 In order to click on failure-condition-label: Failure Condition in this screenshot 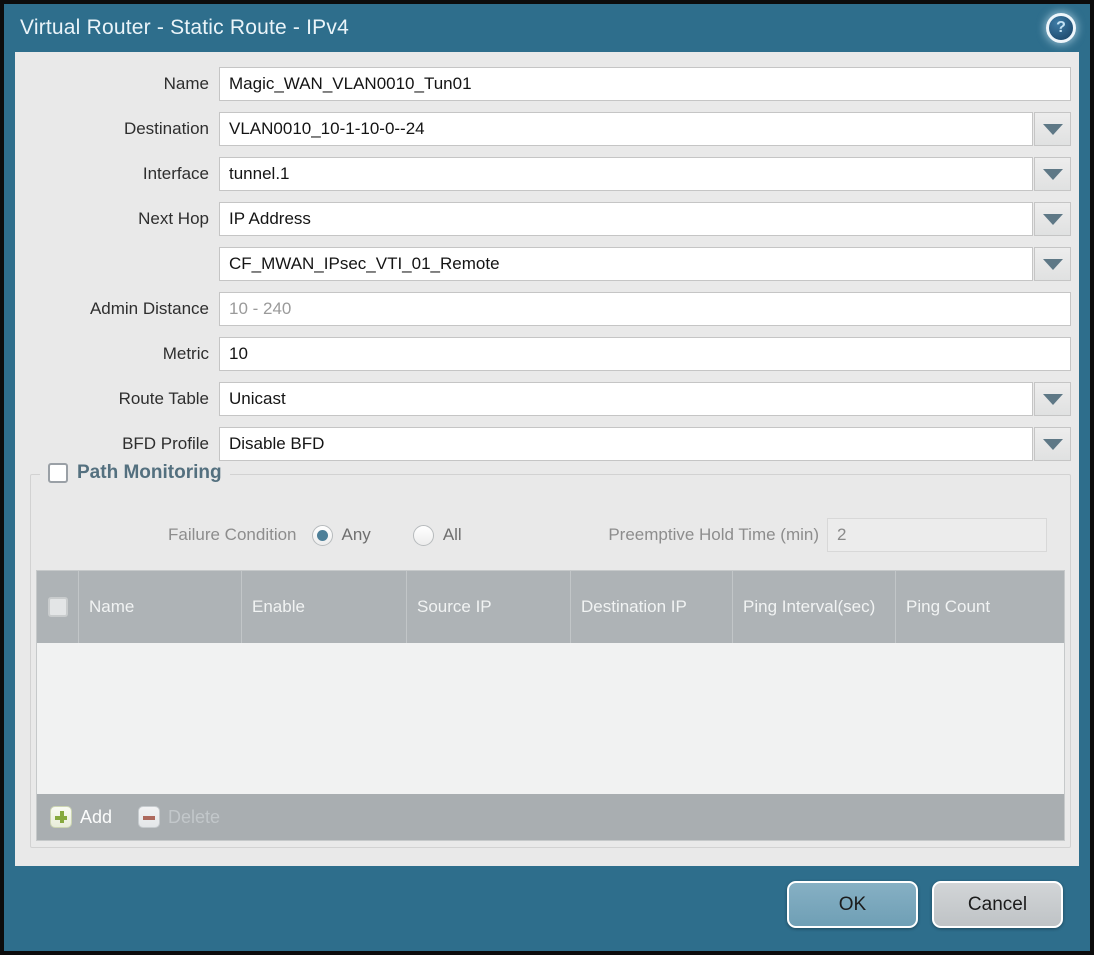, I will do `click(232, 534)`.